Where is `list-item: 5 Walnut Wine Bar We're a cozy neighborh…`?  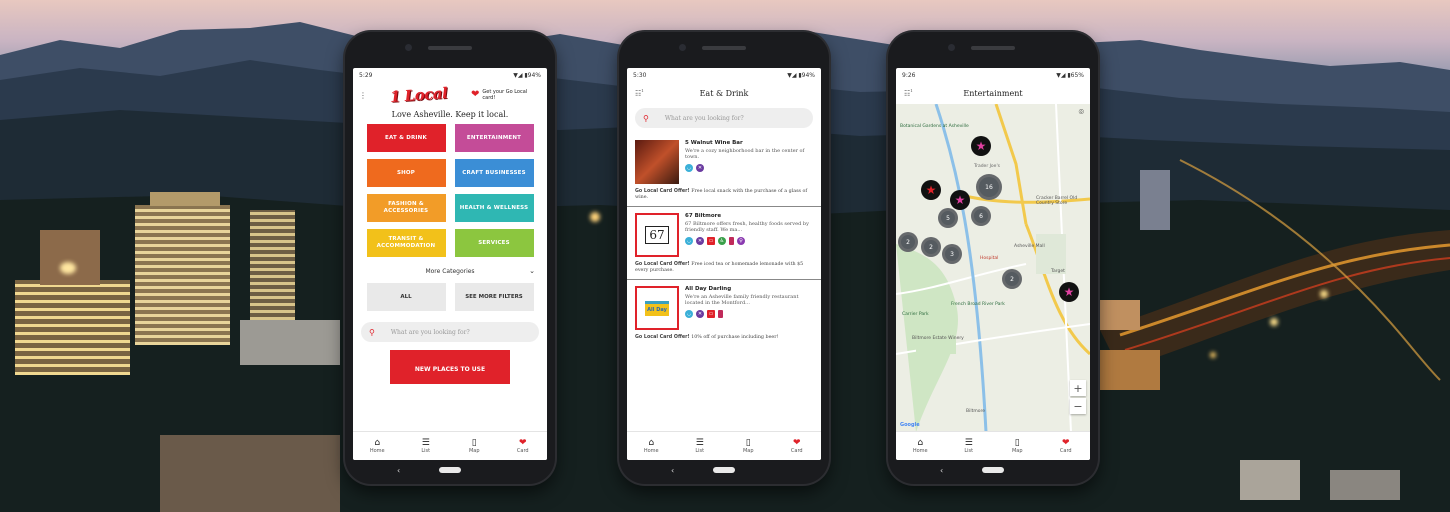 list-item: 5 Walnut Wine Bar We're a cozy neighborh… is located at coordinates (724, 170).